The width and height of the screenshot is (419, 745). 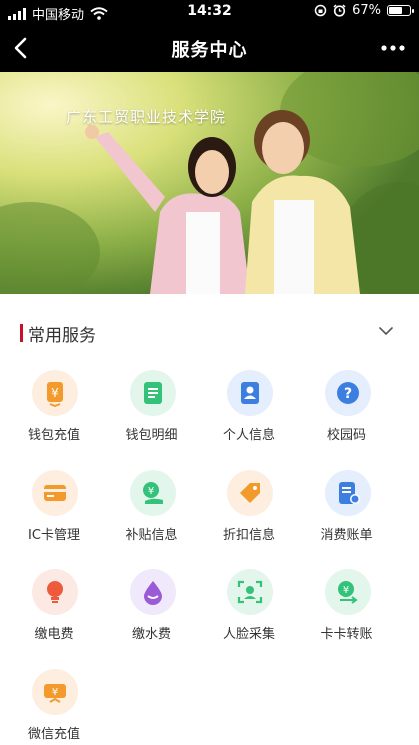 I want to click on service-label: 补贴信息, so click(x=151, y=535).